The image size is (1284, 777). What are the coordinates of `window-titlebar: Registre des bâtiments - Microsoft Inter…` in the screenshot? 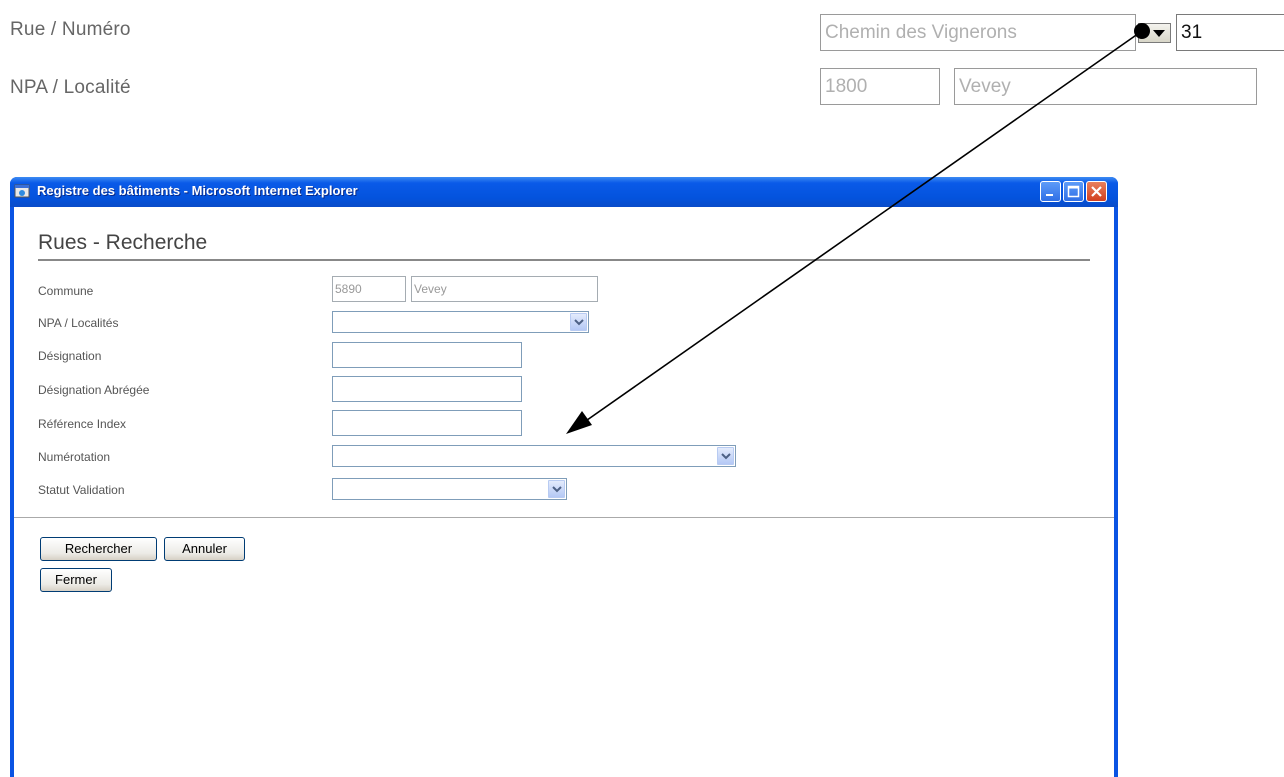 It's located at (564, 192).